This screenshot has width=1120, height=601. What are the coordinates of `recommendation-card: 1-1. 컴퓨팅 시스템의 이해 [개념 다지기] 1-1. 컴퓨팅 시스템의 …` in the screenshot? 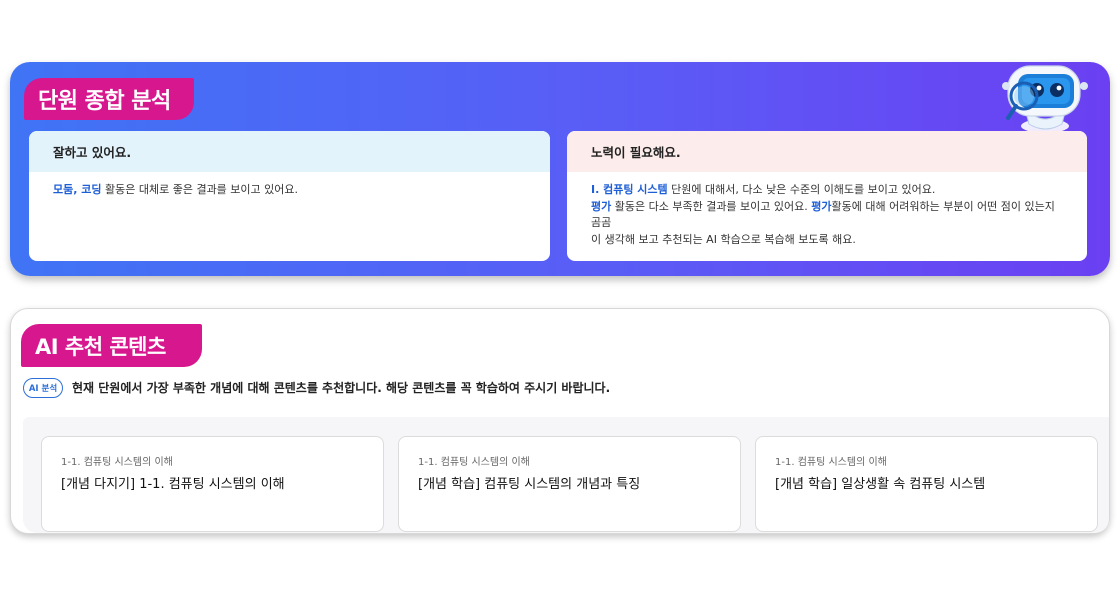 It's located at (212, 484).